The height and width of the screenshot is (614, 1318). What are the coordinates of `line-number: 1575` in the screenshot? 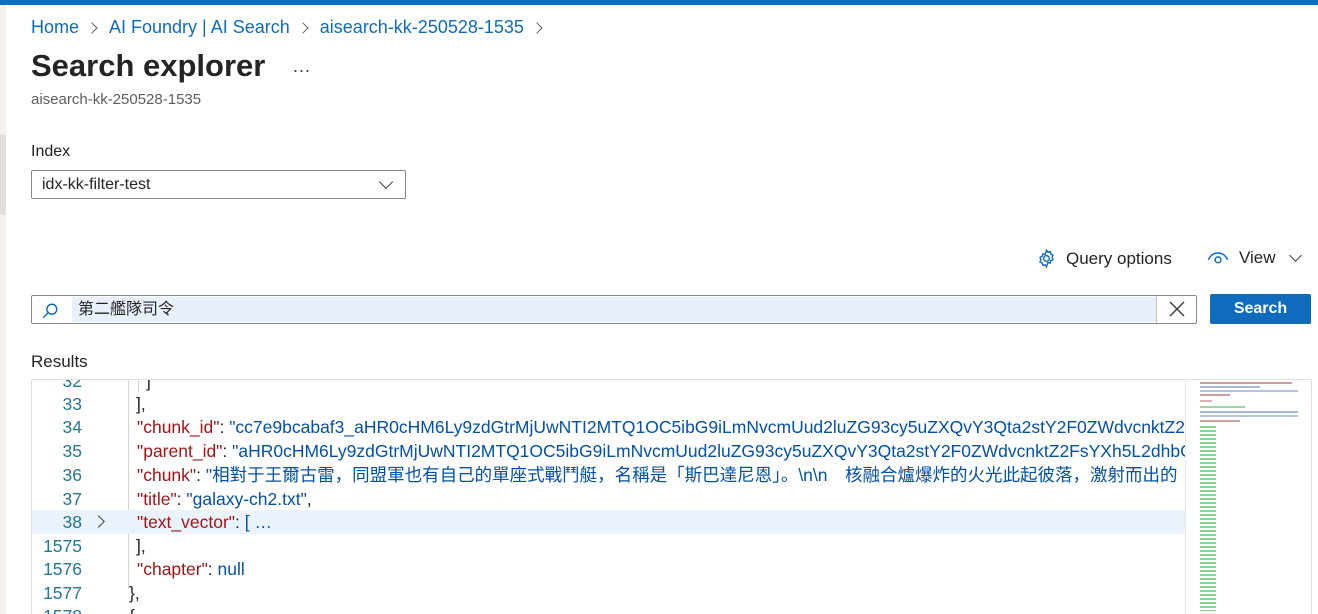 It's located at (62, 546).